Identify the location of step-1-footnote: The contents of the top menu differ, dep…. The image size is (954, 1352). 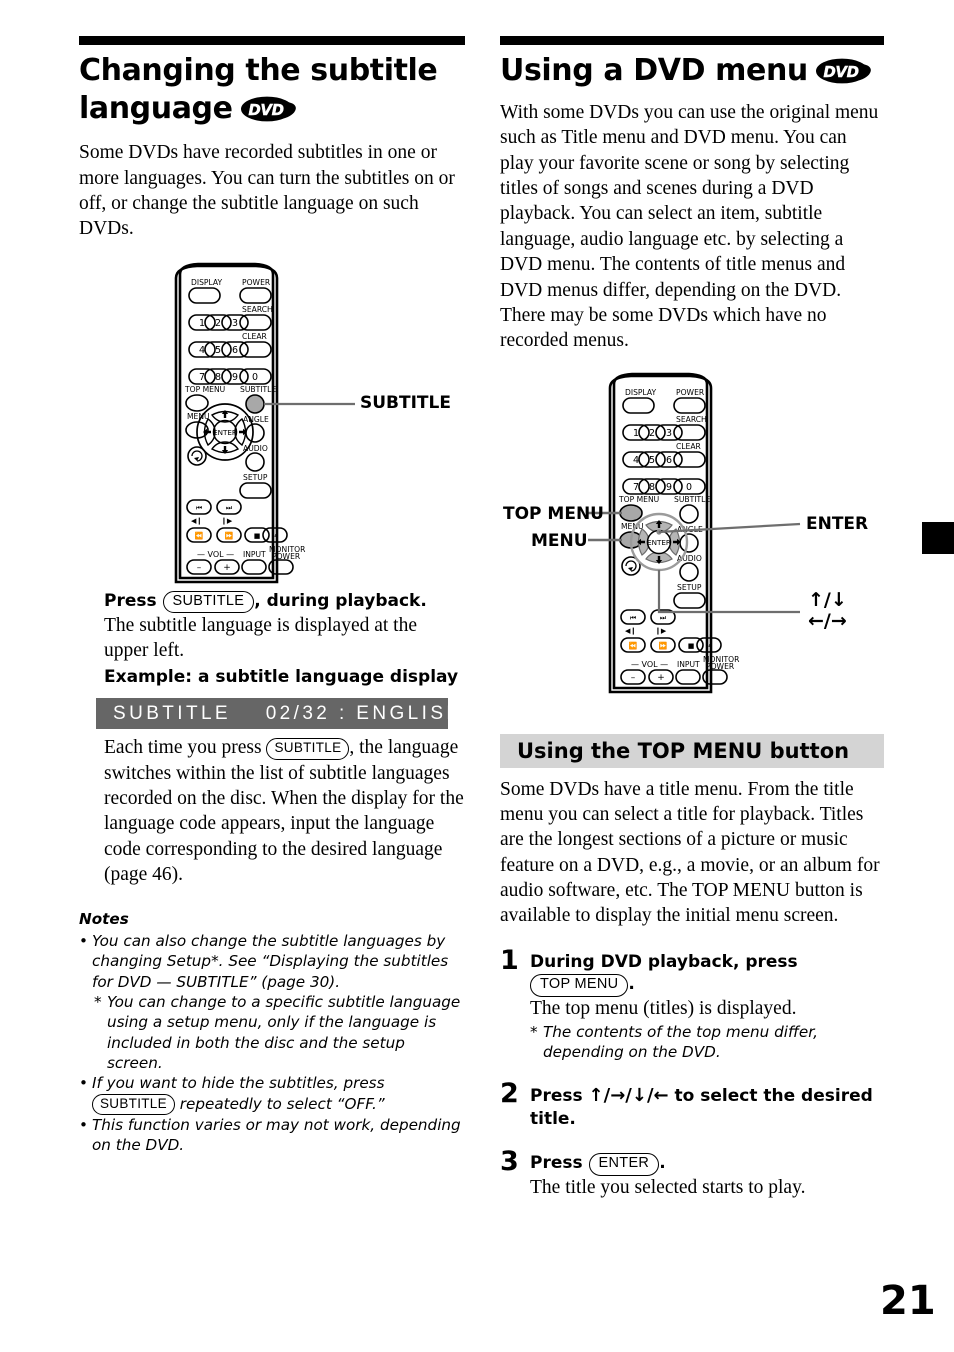
(707, 1042).